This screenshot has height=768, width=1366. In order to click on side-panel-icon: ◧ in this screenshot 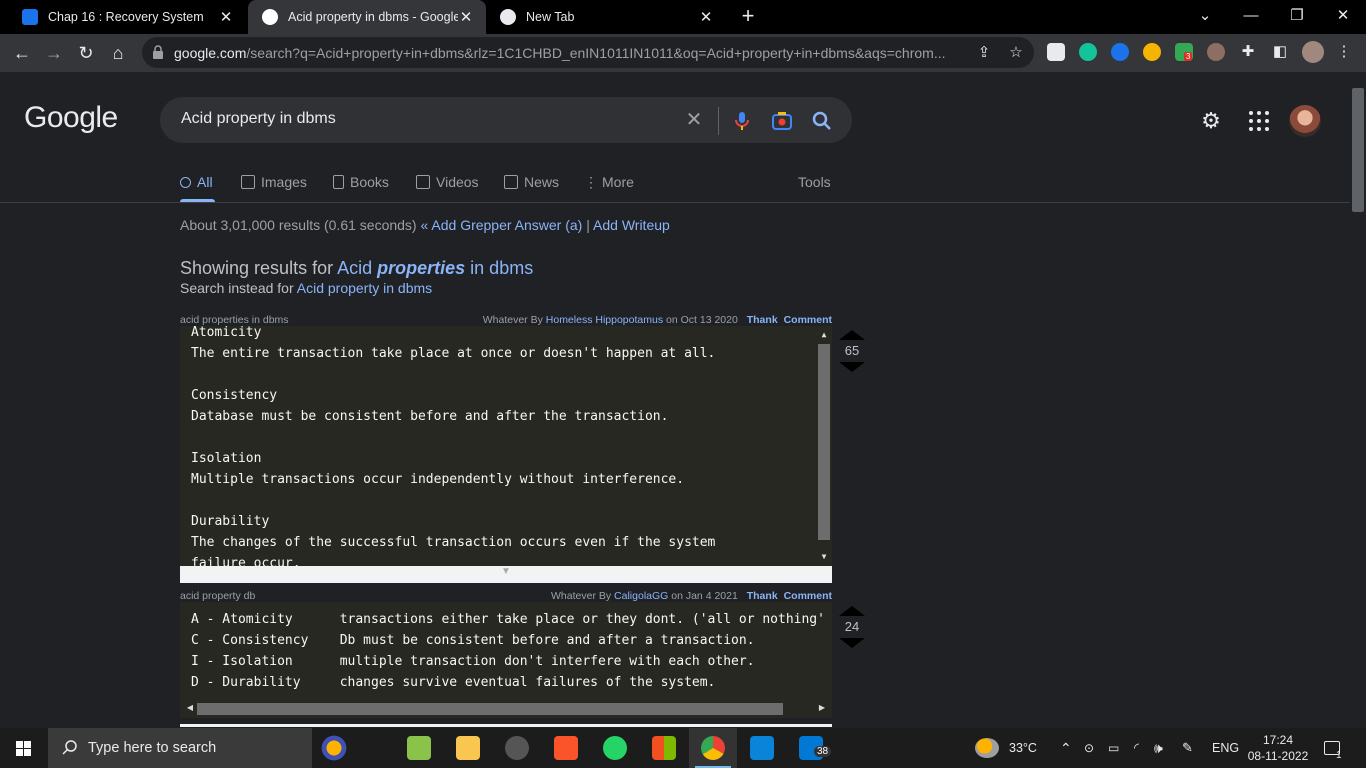, I will do `click(1280, 52)`.